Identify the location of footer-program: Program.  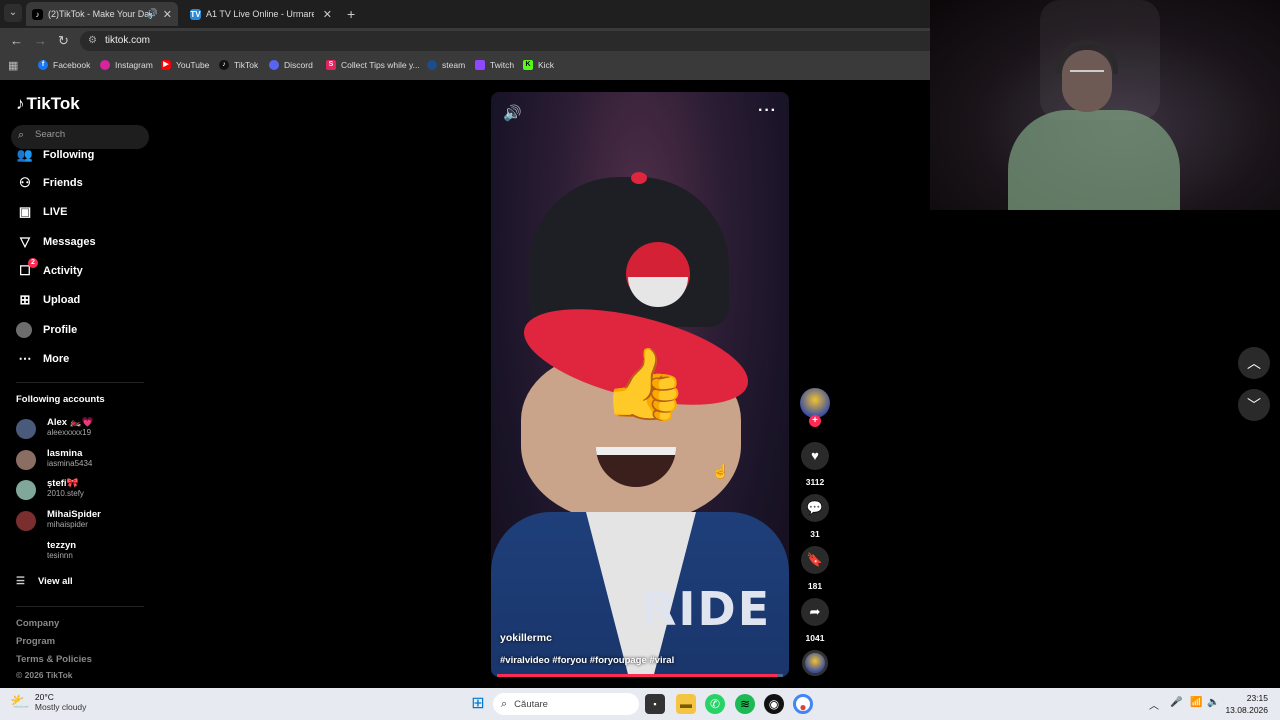
(35, 641).